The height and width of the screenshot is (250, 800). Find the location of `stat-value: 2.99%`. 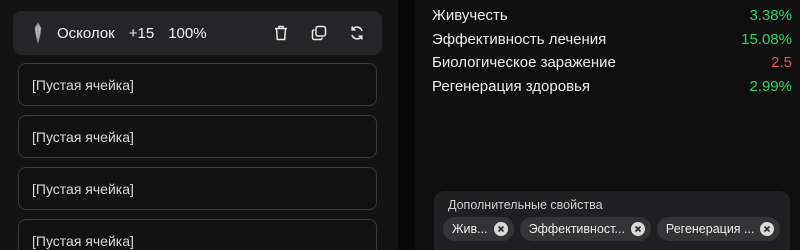

stat-value: 2.99% is located at coordinates (770, 86).